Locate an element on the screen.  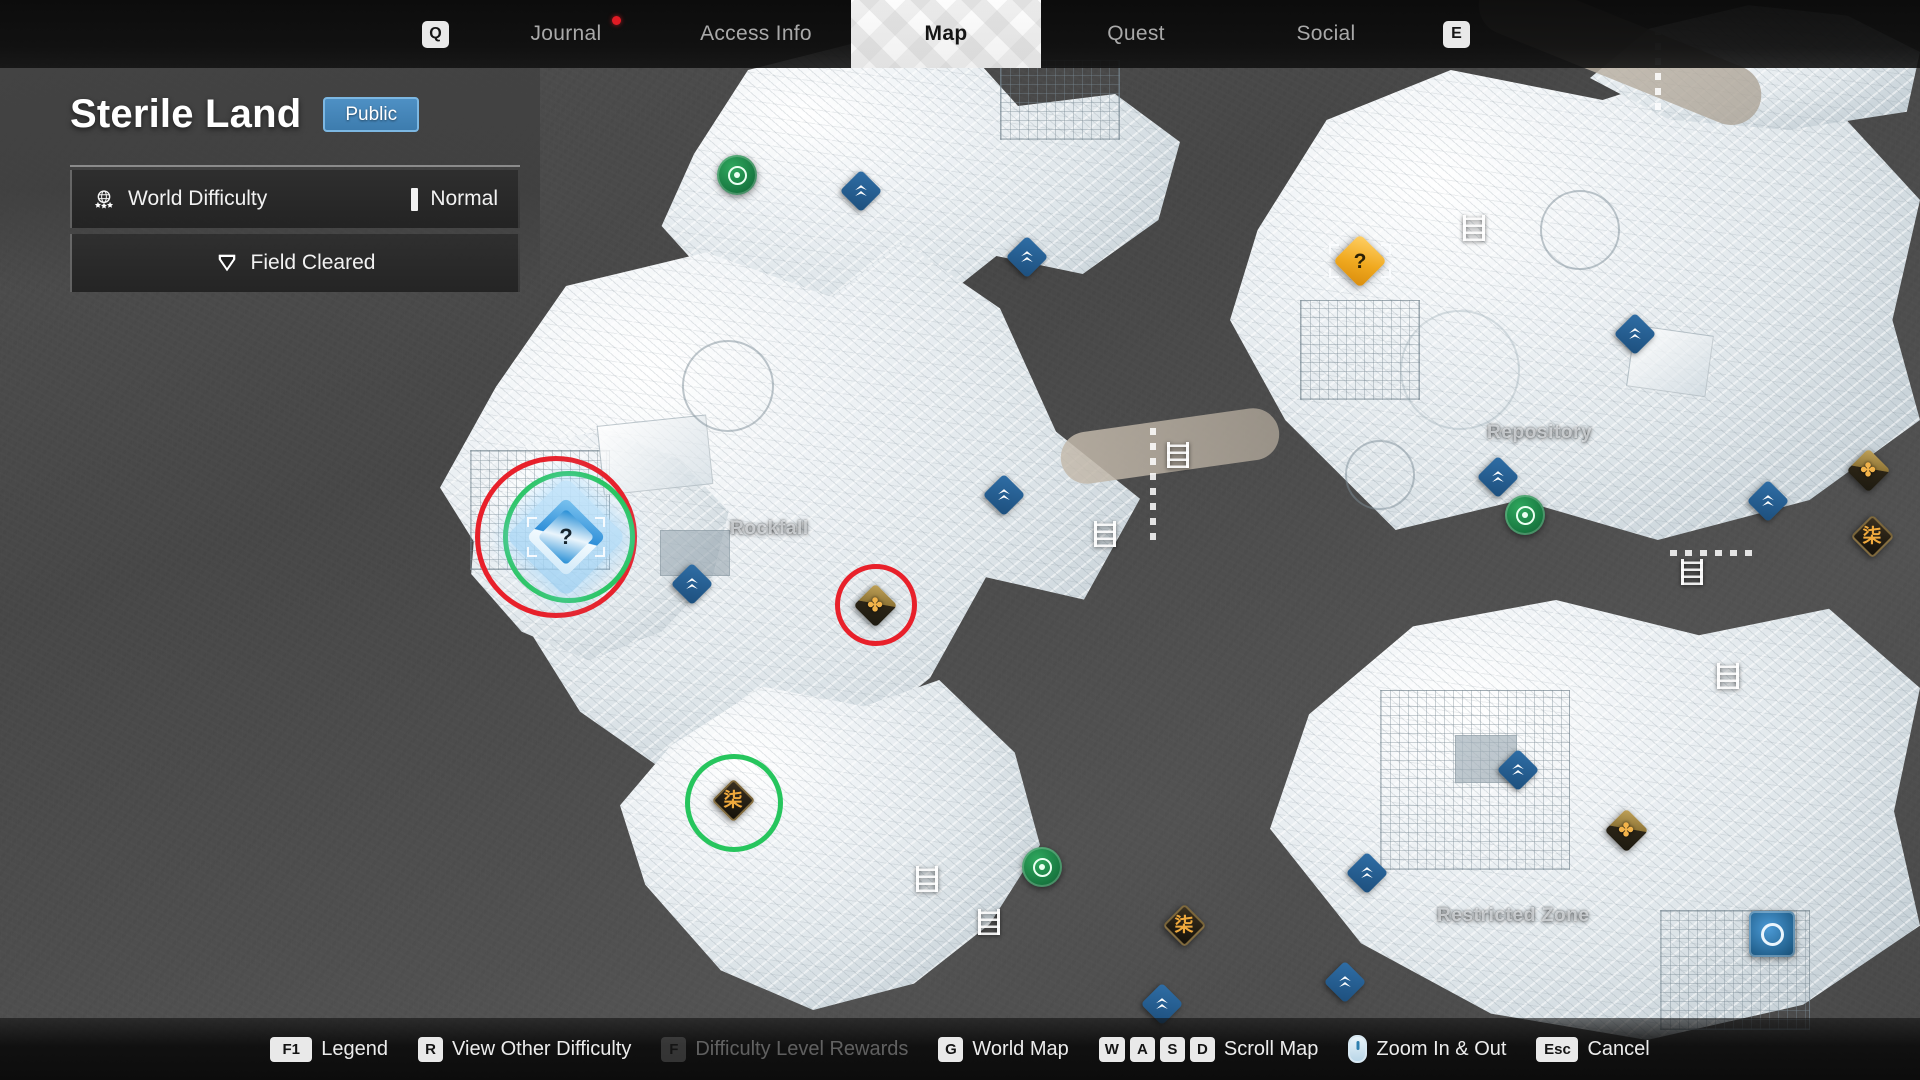
keycap-g: G is located at coordinates (951, 1049).